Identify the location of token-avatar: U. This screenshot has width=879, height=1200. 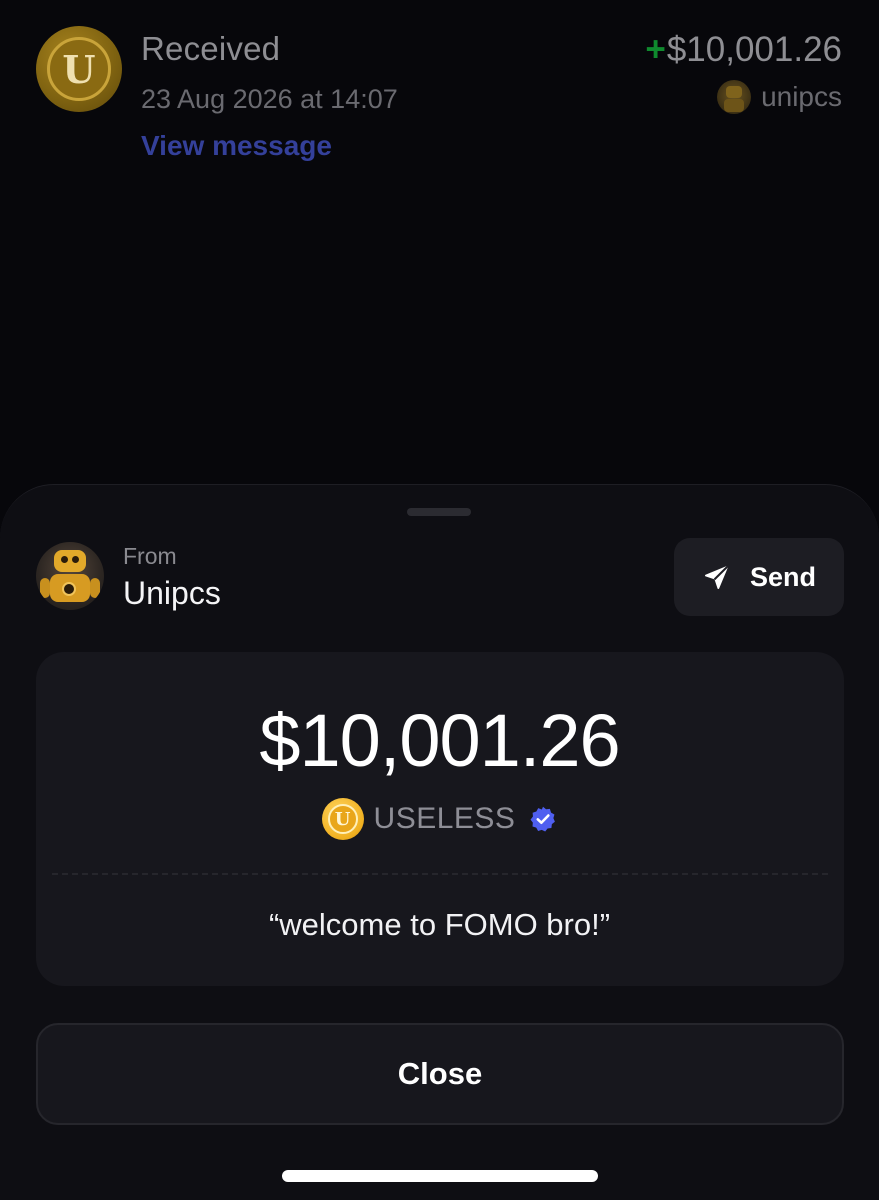
(79, 69).